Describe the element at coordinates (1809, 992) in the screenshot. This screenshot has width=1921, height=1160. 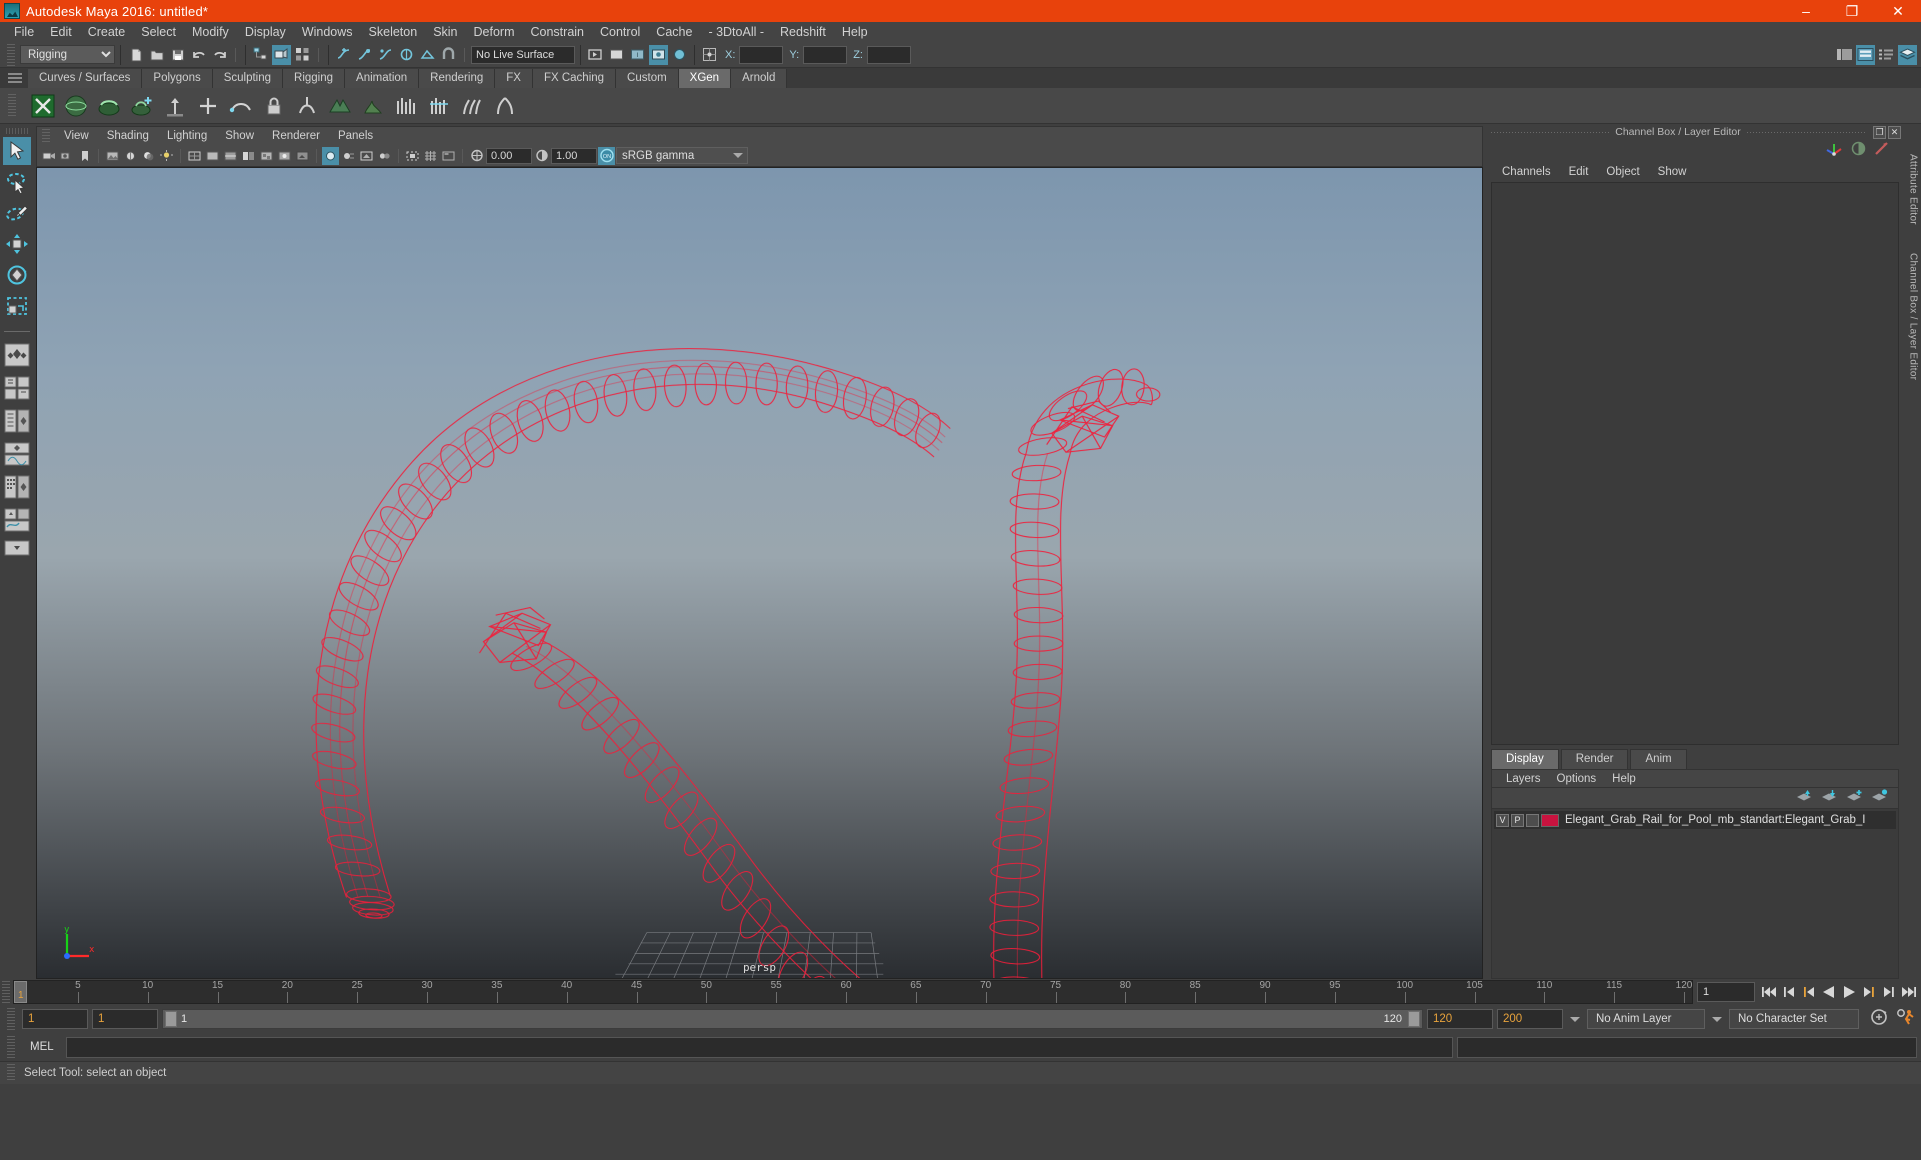
I see `step-back-frame-icon` at that location.